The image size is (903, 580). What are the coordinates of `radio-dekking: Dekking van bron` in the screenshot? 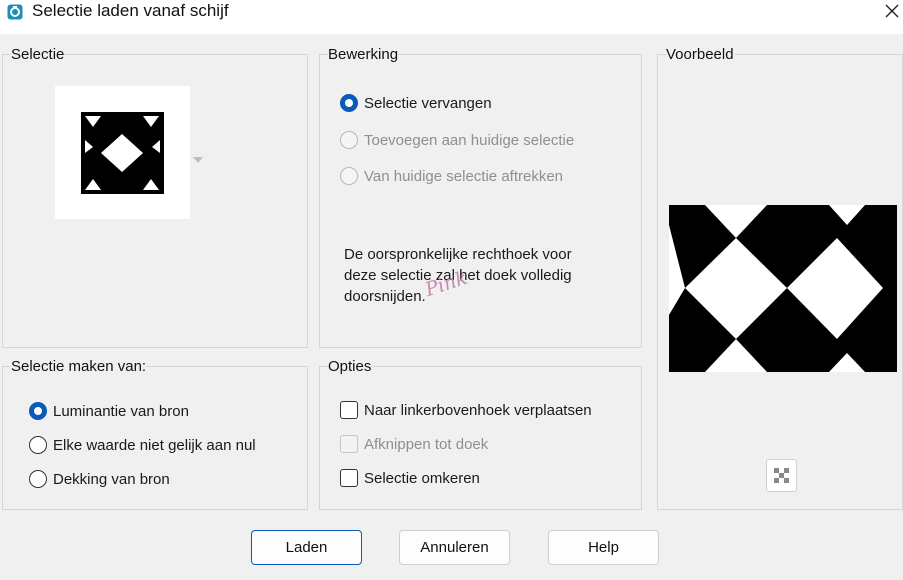 It's located at (99, 479).